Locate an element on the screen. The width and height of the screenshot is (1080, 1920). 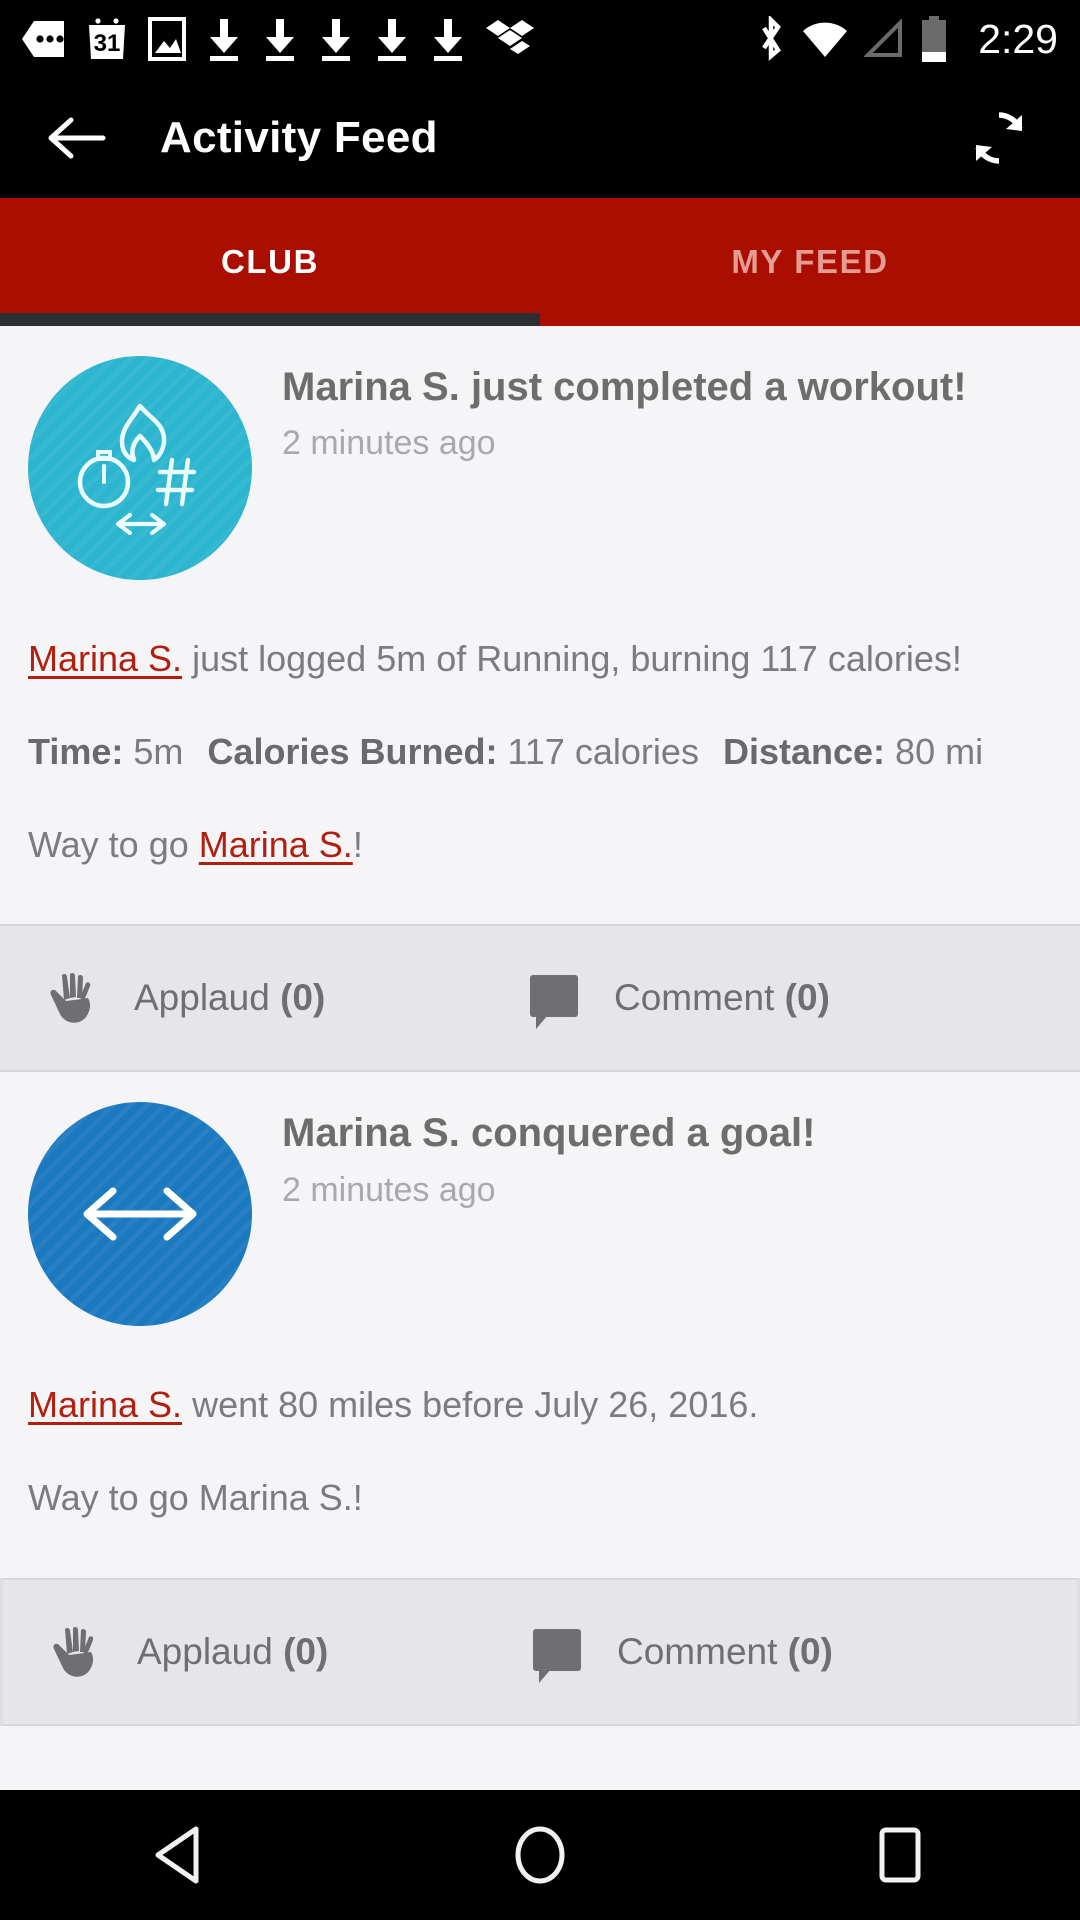
status-bar: 31 2:29 is located at coordinates (540, 39).